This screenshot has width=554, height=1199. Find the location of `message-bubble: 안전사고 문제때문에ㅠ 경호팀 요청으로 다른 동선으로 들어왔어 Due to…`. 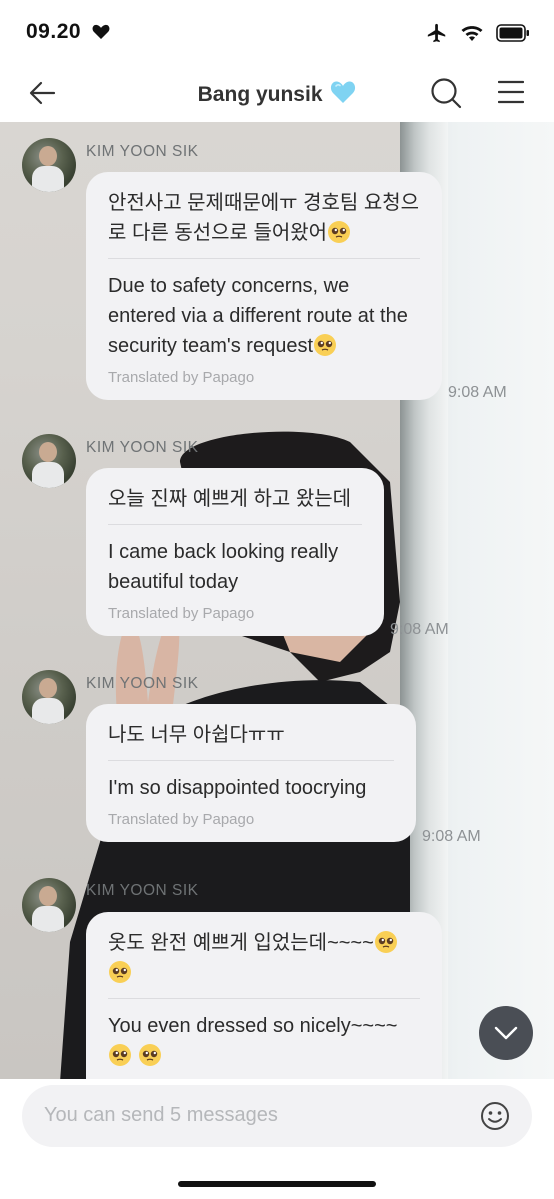

message-bubble: 안전사고 문제때문에ㅠ 경호팀 요청으로 다른 동선으로 들어왔어 Due to… is located at coordinates (264, 286).